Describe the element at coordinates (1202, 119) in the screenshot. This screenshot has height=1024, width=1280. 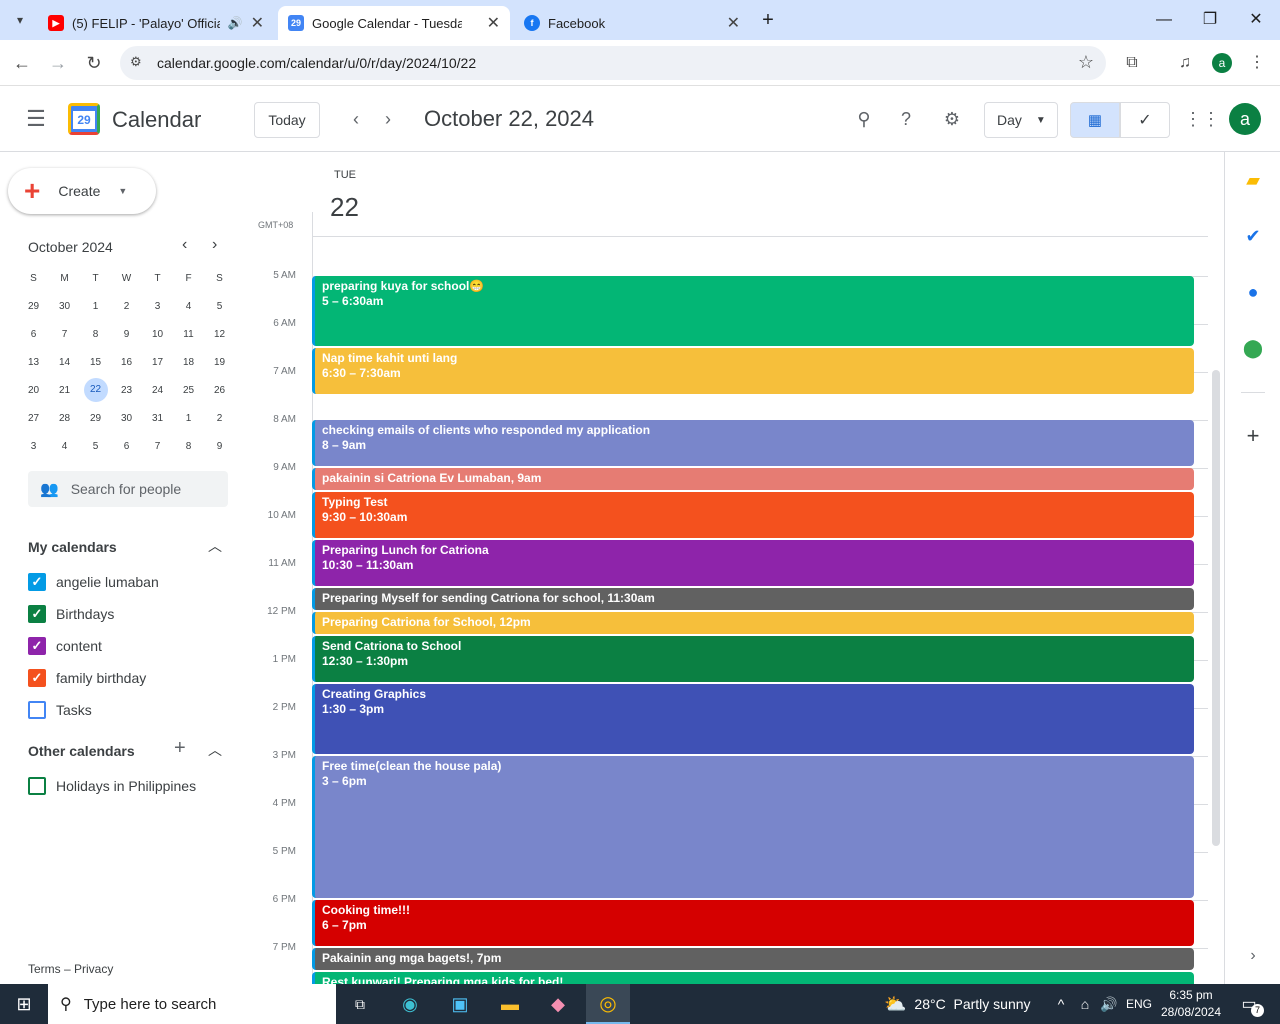
I see `apps-grid-icon: ⋮⋮` at that location.